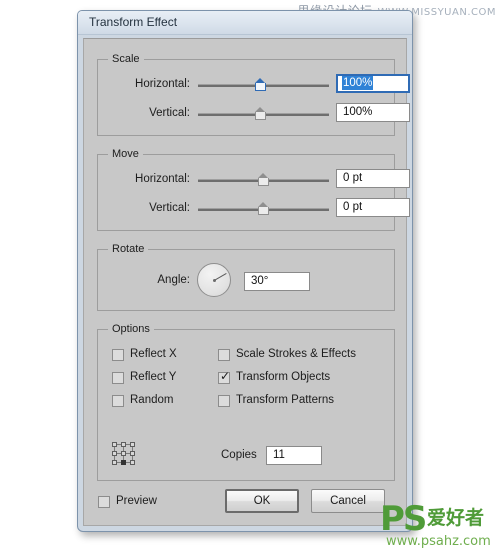 Image resolution: width=500 pixels, height=556 pixels. What do you see at coordinates (239, 455) in the screenshot?
I see `copies-label: Copies` at bounding box center [239, 455].